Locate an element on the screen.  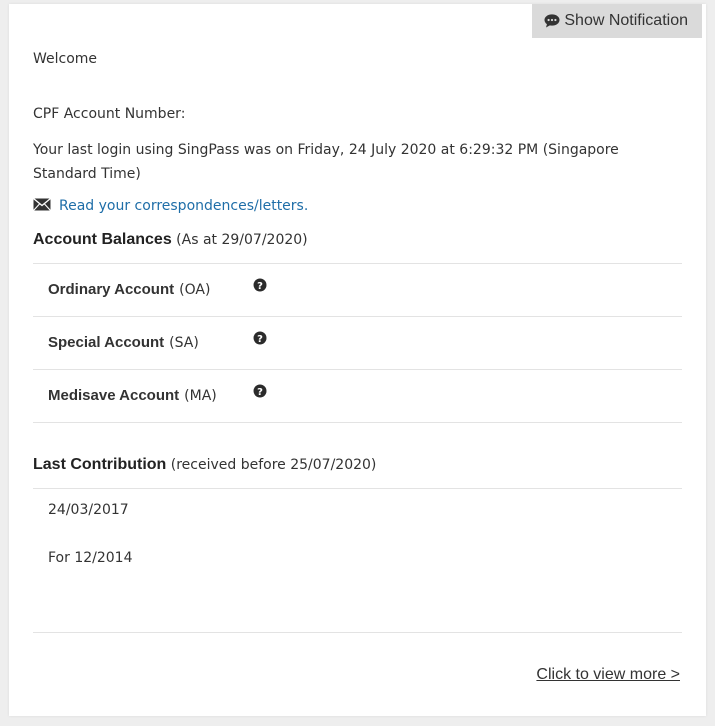
medisave-account-row: Medisave Account (MA) ? is located at coordinates (157, 395).